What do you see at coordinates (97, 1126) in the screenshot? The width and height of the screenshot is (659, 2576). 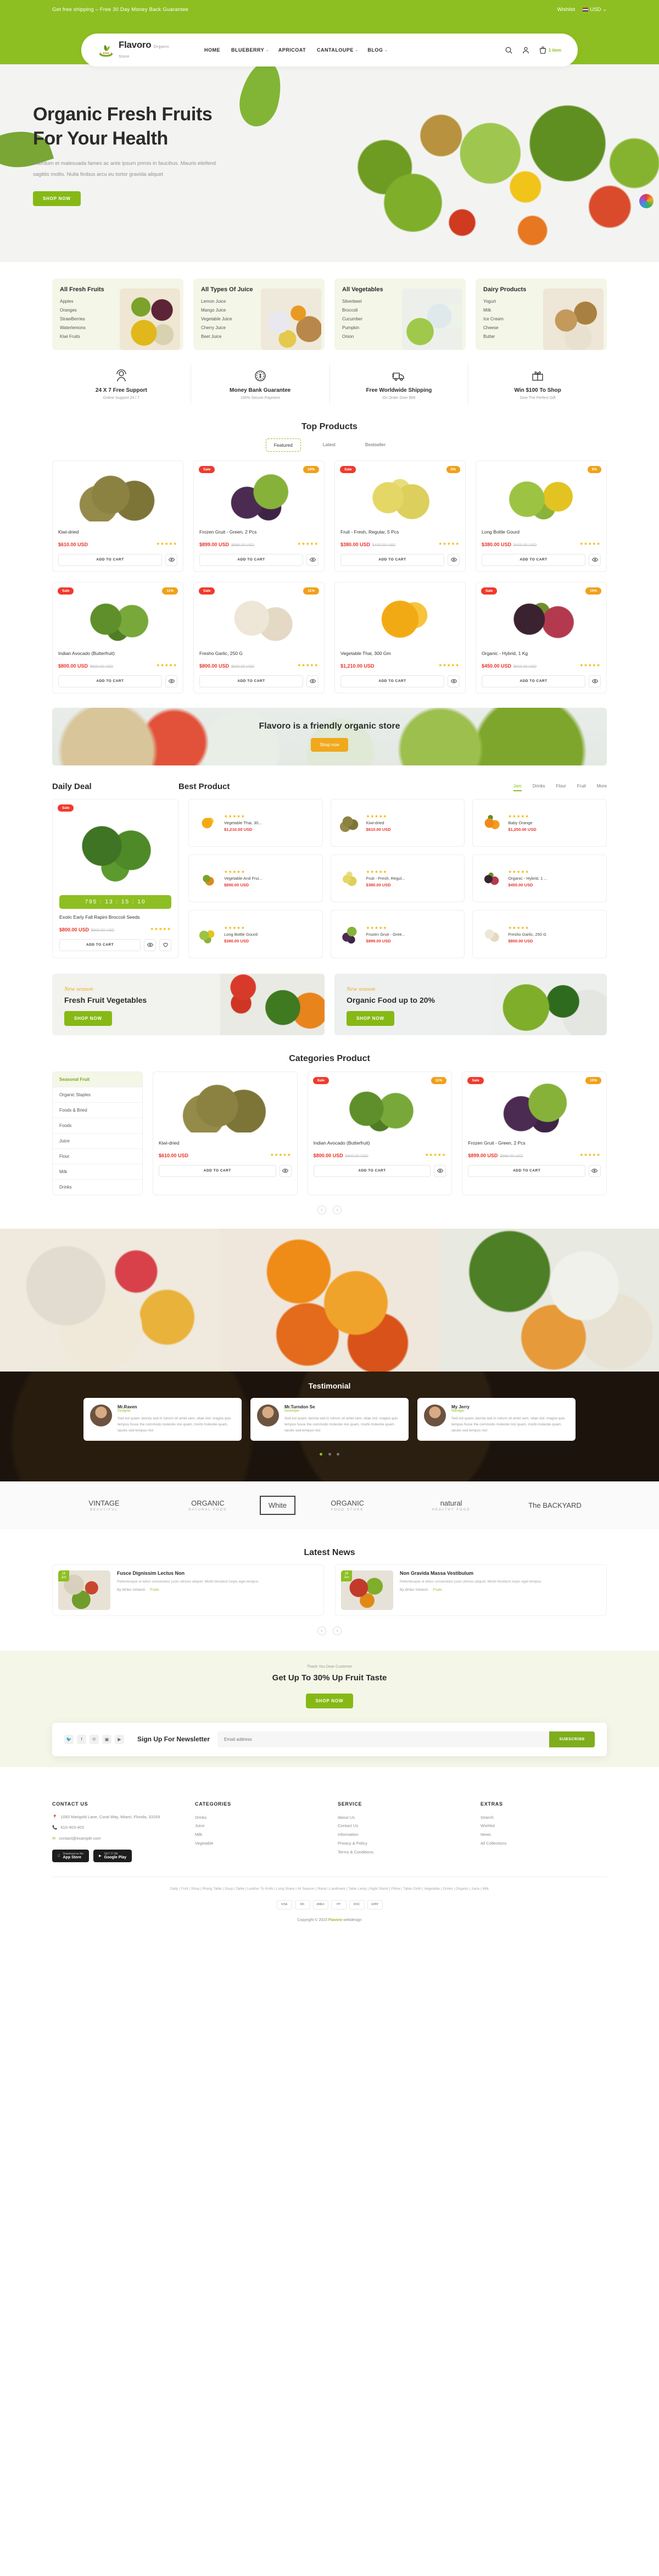 I see `category-sidebar-item: Foods` at bounding box center [97, 1126].